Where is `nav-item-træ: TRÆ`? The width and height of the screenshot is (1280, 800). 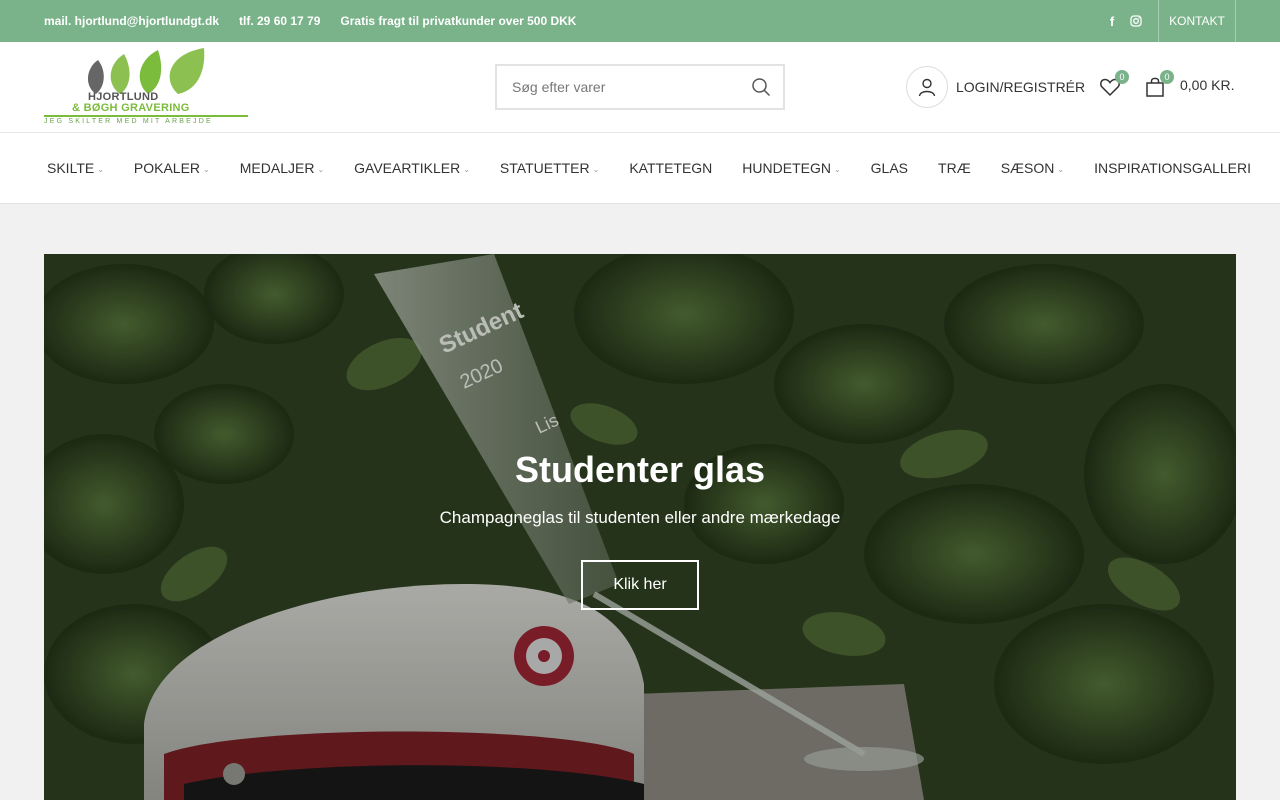
nav-item-træ: TRÆ is located at coordinates (954, 168).